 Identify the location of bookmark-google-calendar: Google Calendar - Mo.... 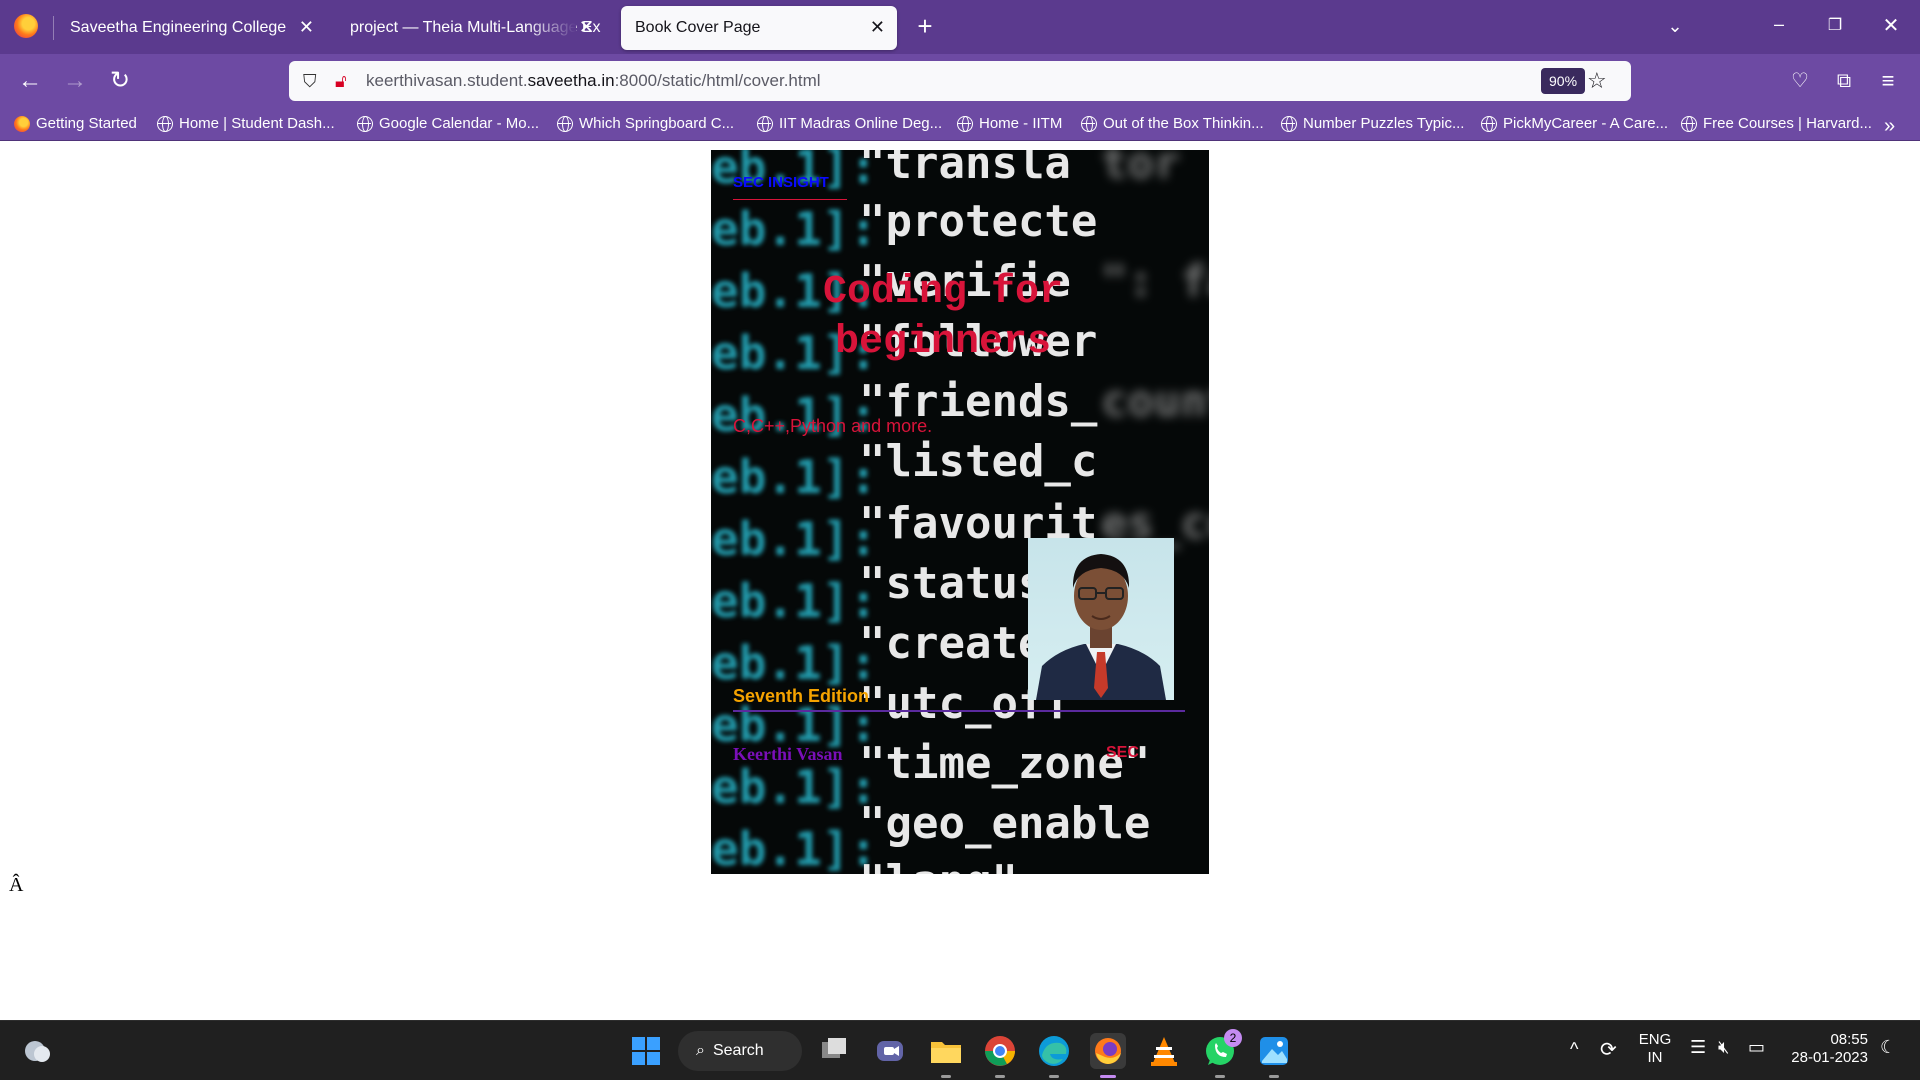
(448, 123).